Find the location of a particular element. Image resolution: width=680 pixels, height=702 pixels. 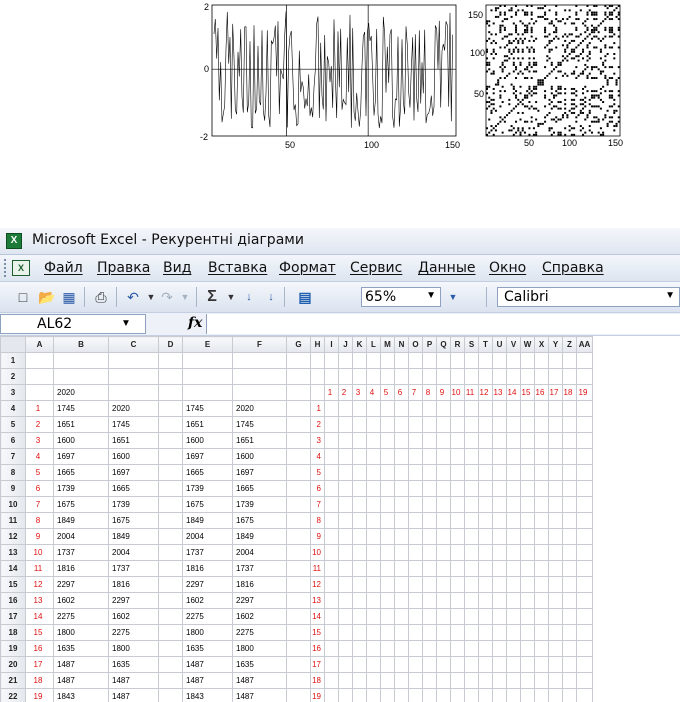

cell: 7 is located at coordinates (415, 392).